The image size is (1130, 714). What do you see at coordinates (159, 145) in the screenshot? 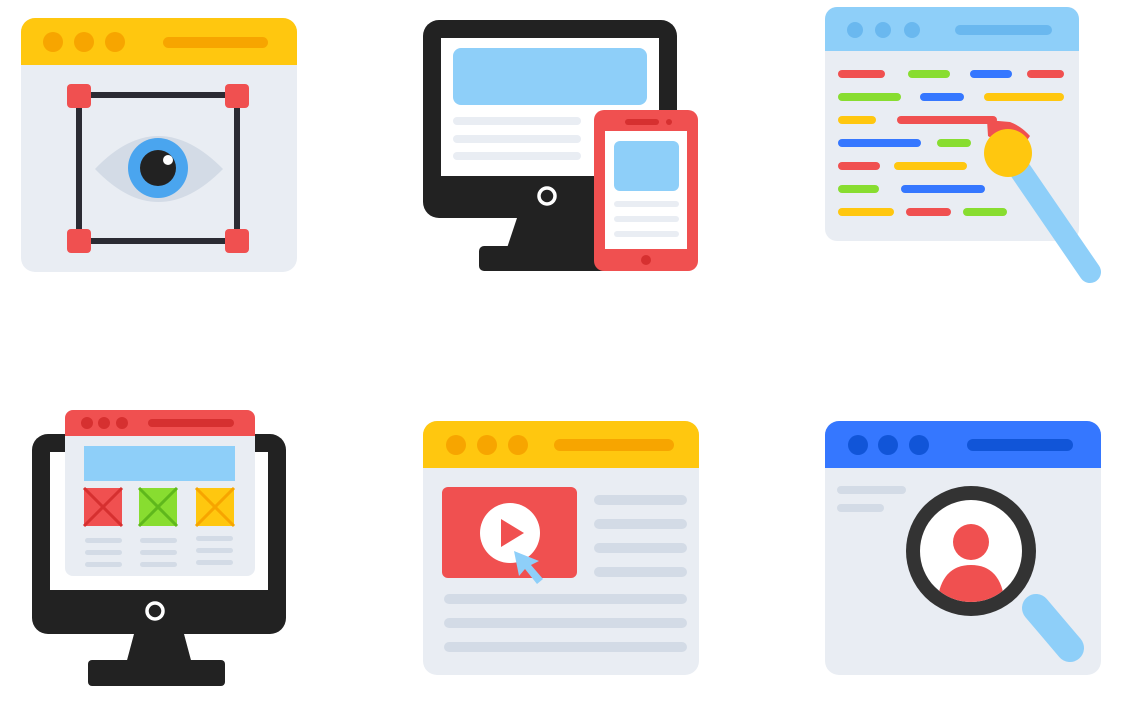
I see `visual-design-icon` at bounding box center [159, 145].